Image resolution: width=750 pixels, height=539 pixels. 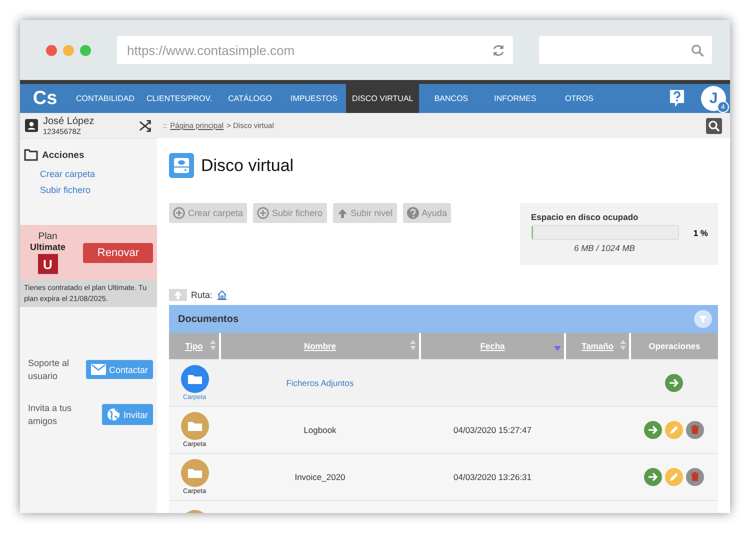 What do you see at coordinates (48, 236) in the screenshot?
I see `plan-label: Plan` at bounding box center [48, 236].